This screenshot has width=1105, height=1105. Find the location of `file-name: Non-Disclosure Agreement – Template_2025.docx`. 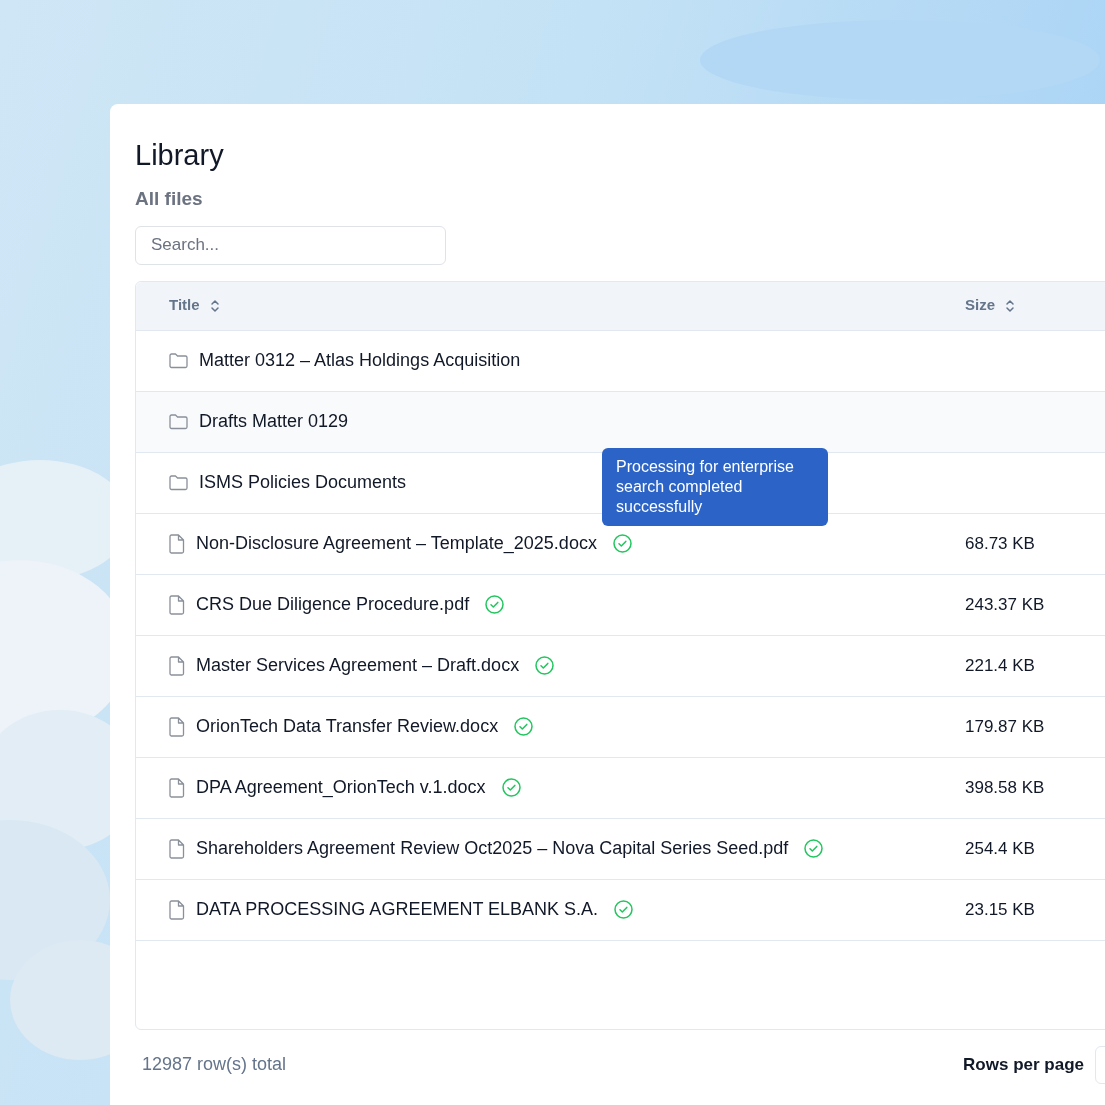

file-name: Non-Disclosure Agreement – Template_2025.docx is located at coordinates (396, 543).